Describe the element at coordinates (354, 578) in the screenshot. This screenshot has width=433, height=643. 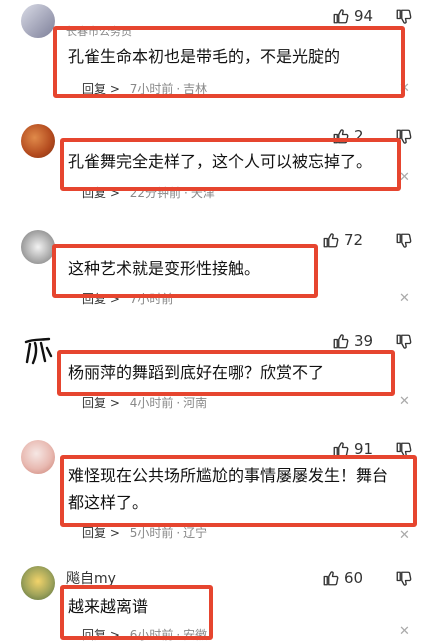
I see `like-count: 60` at that location.